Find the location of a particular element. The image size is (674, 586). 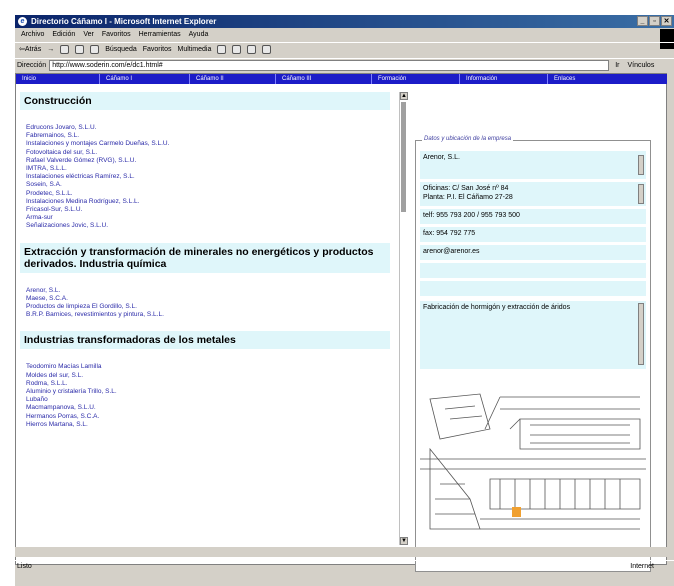

links-label: Vínculos is located at coordinates (640, 66).